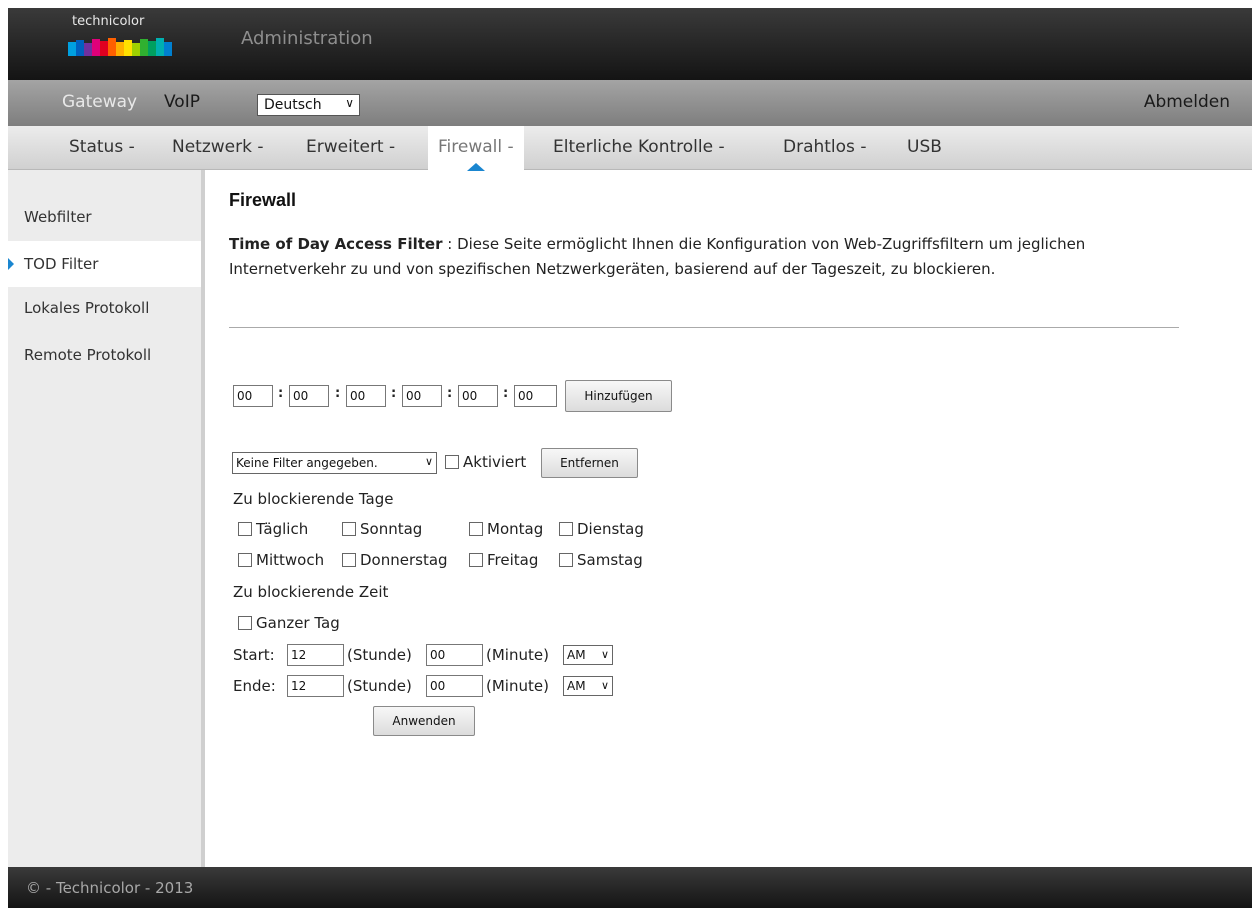  I want to click on tab-status: Status -, so click(102, 148).